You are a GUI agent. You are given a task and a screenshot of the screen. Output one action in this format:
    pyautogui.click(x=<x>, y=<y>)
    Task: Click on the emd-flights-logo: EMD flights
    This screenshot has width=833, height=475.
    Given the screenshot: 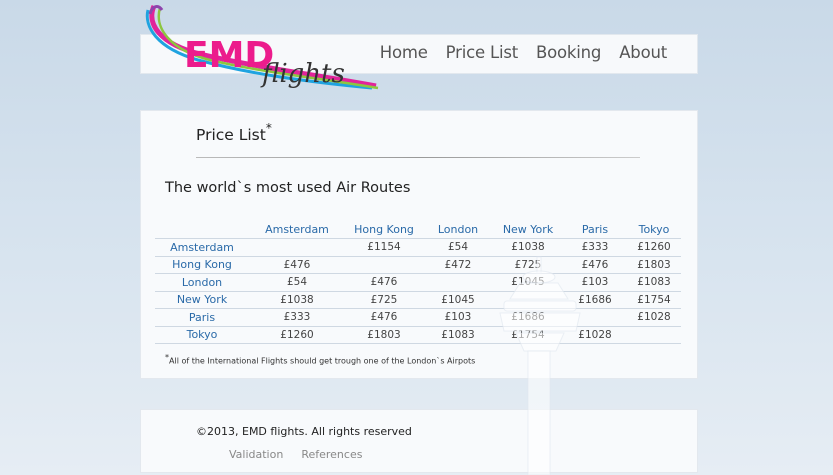 What is the action you would take?
    pyautogui.click(x=260, y=52)
    